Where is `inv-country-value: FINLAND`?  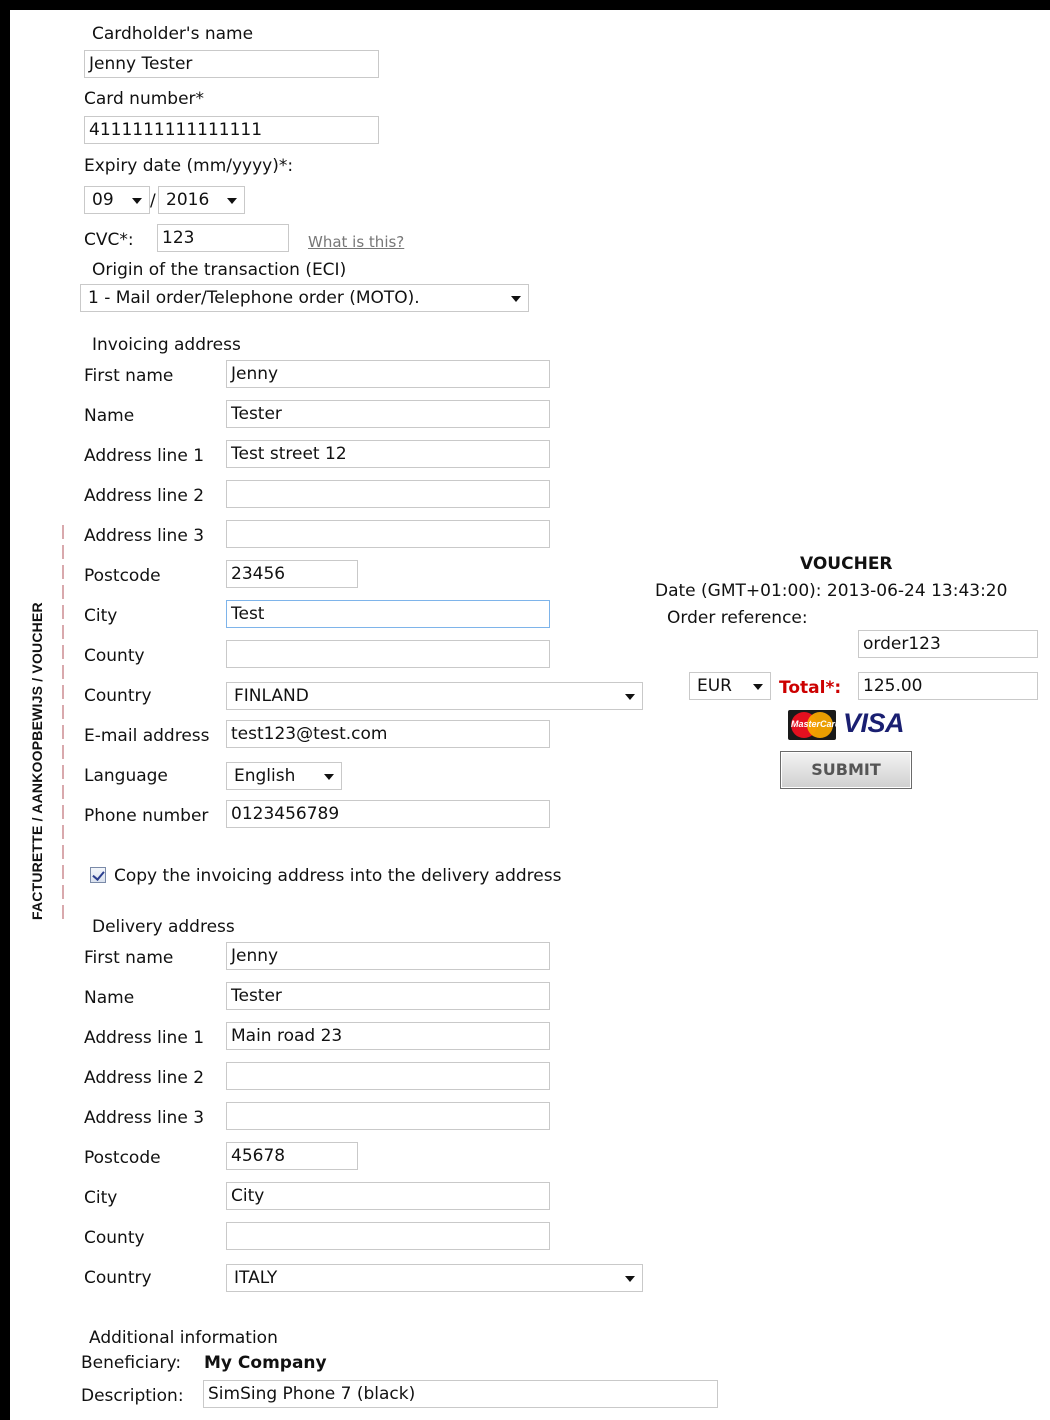 inv-country-value: FINLAND is located at coordinates (271, 696).